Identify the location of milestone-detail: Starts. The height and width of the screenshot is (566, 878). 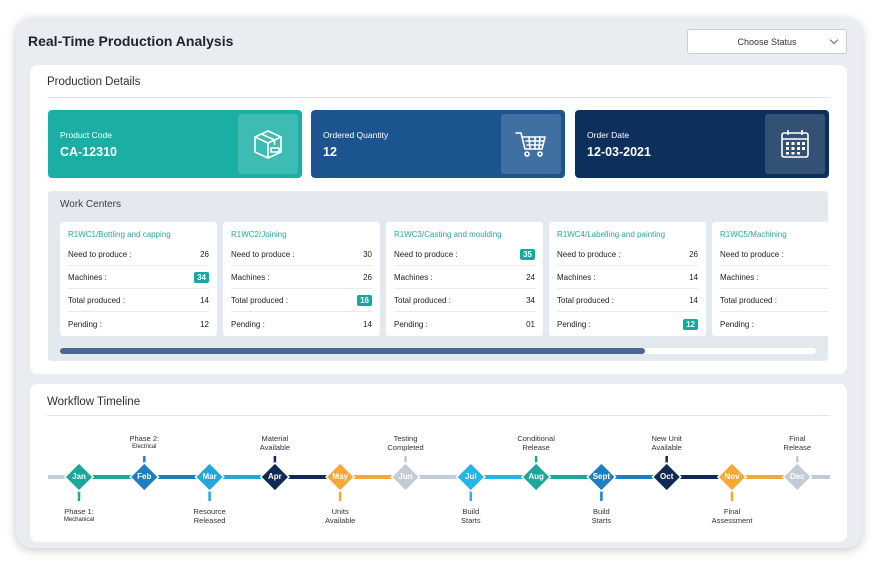
(471, 520).